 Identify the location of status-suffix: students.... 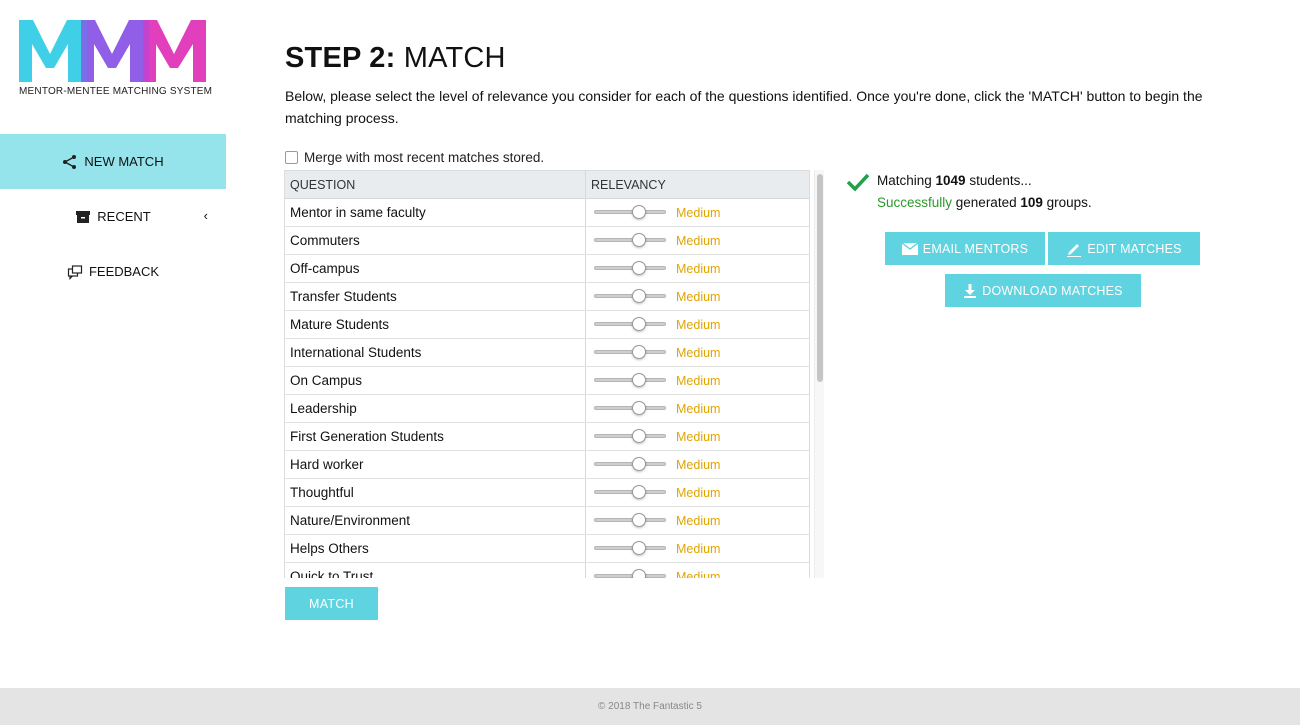
(998, 180).